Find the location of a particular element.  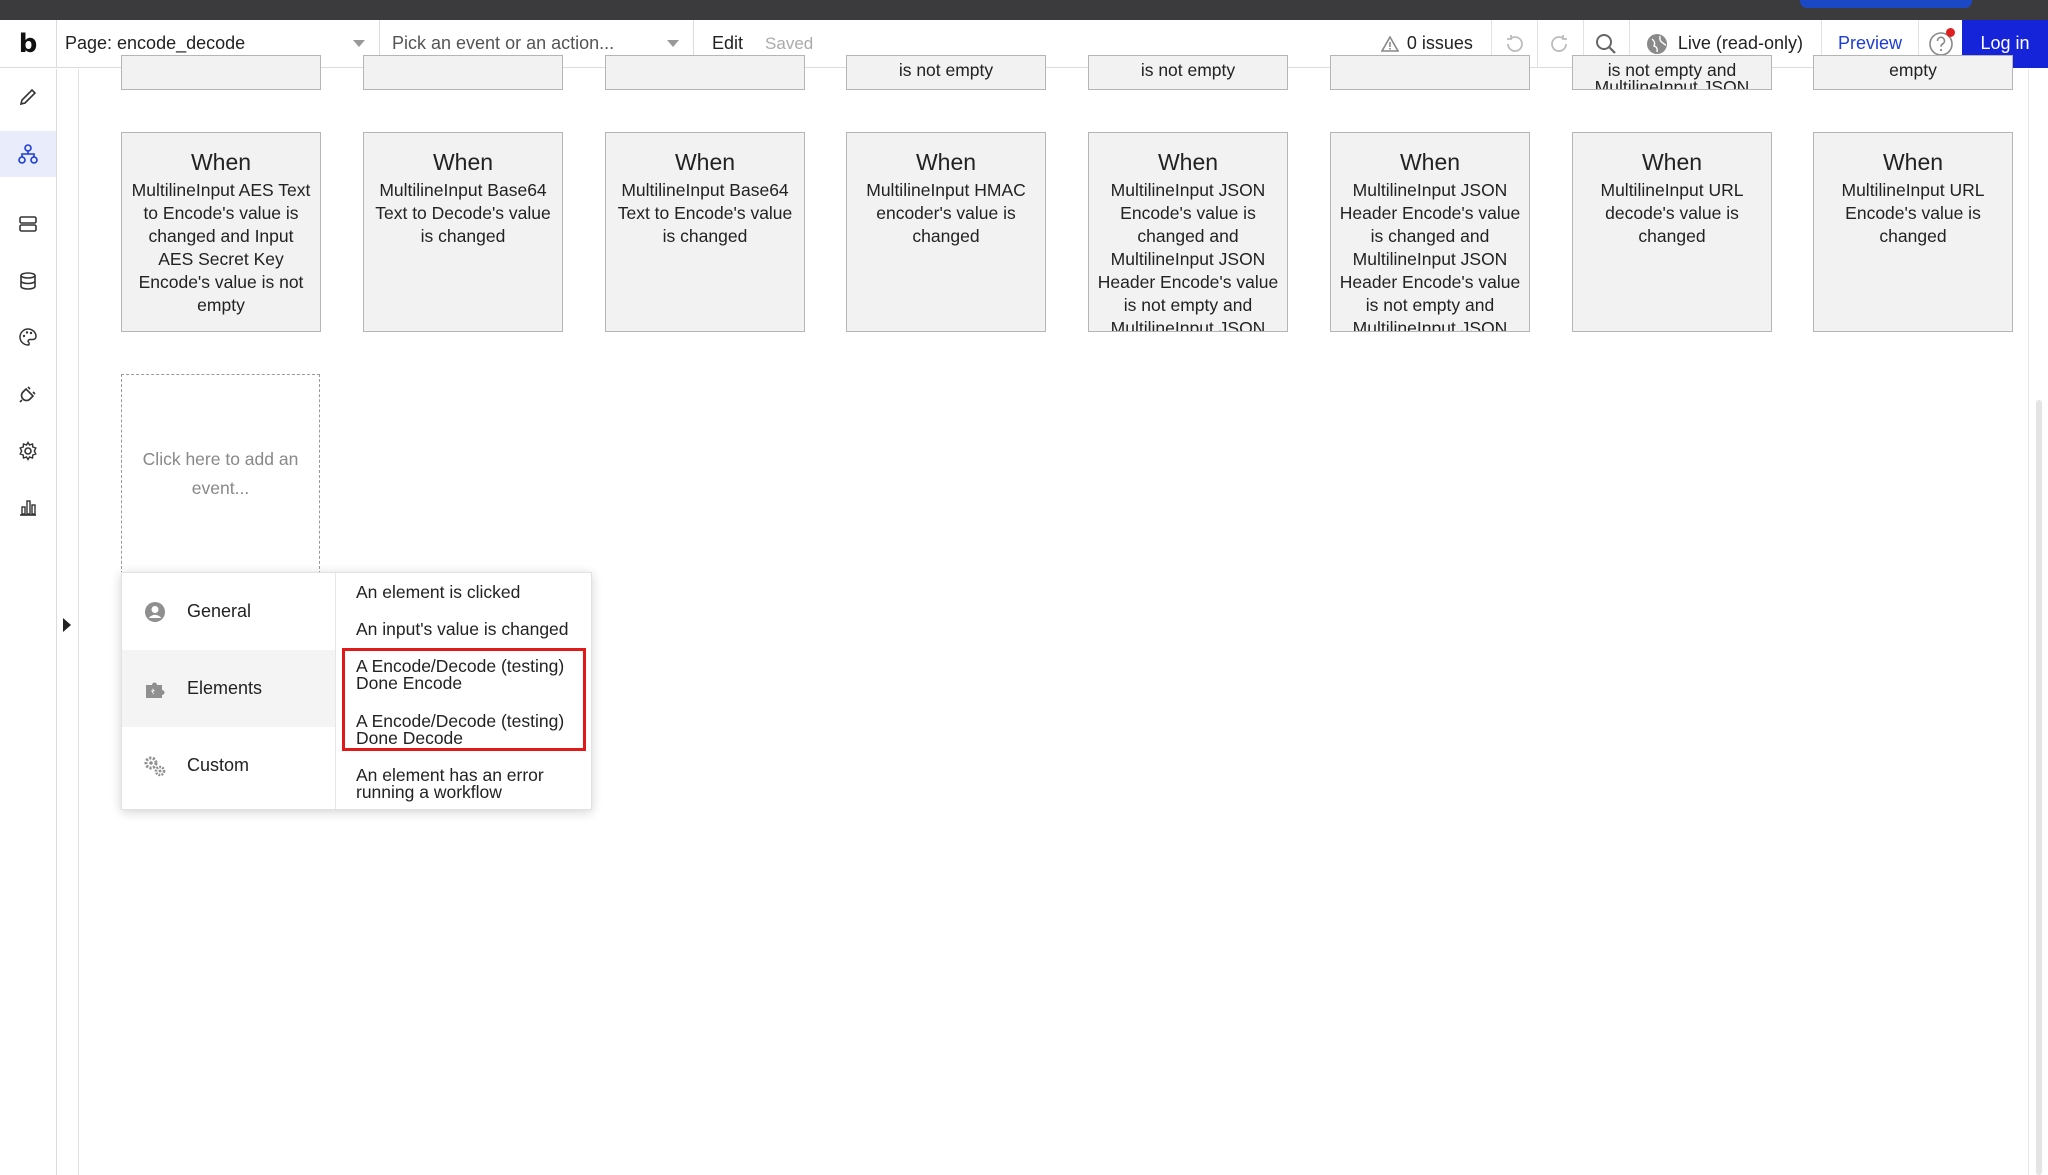

plug-icon is located at coordinates (27, 394).